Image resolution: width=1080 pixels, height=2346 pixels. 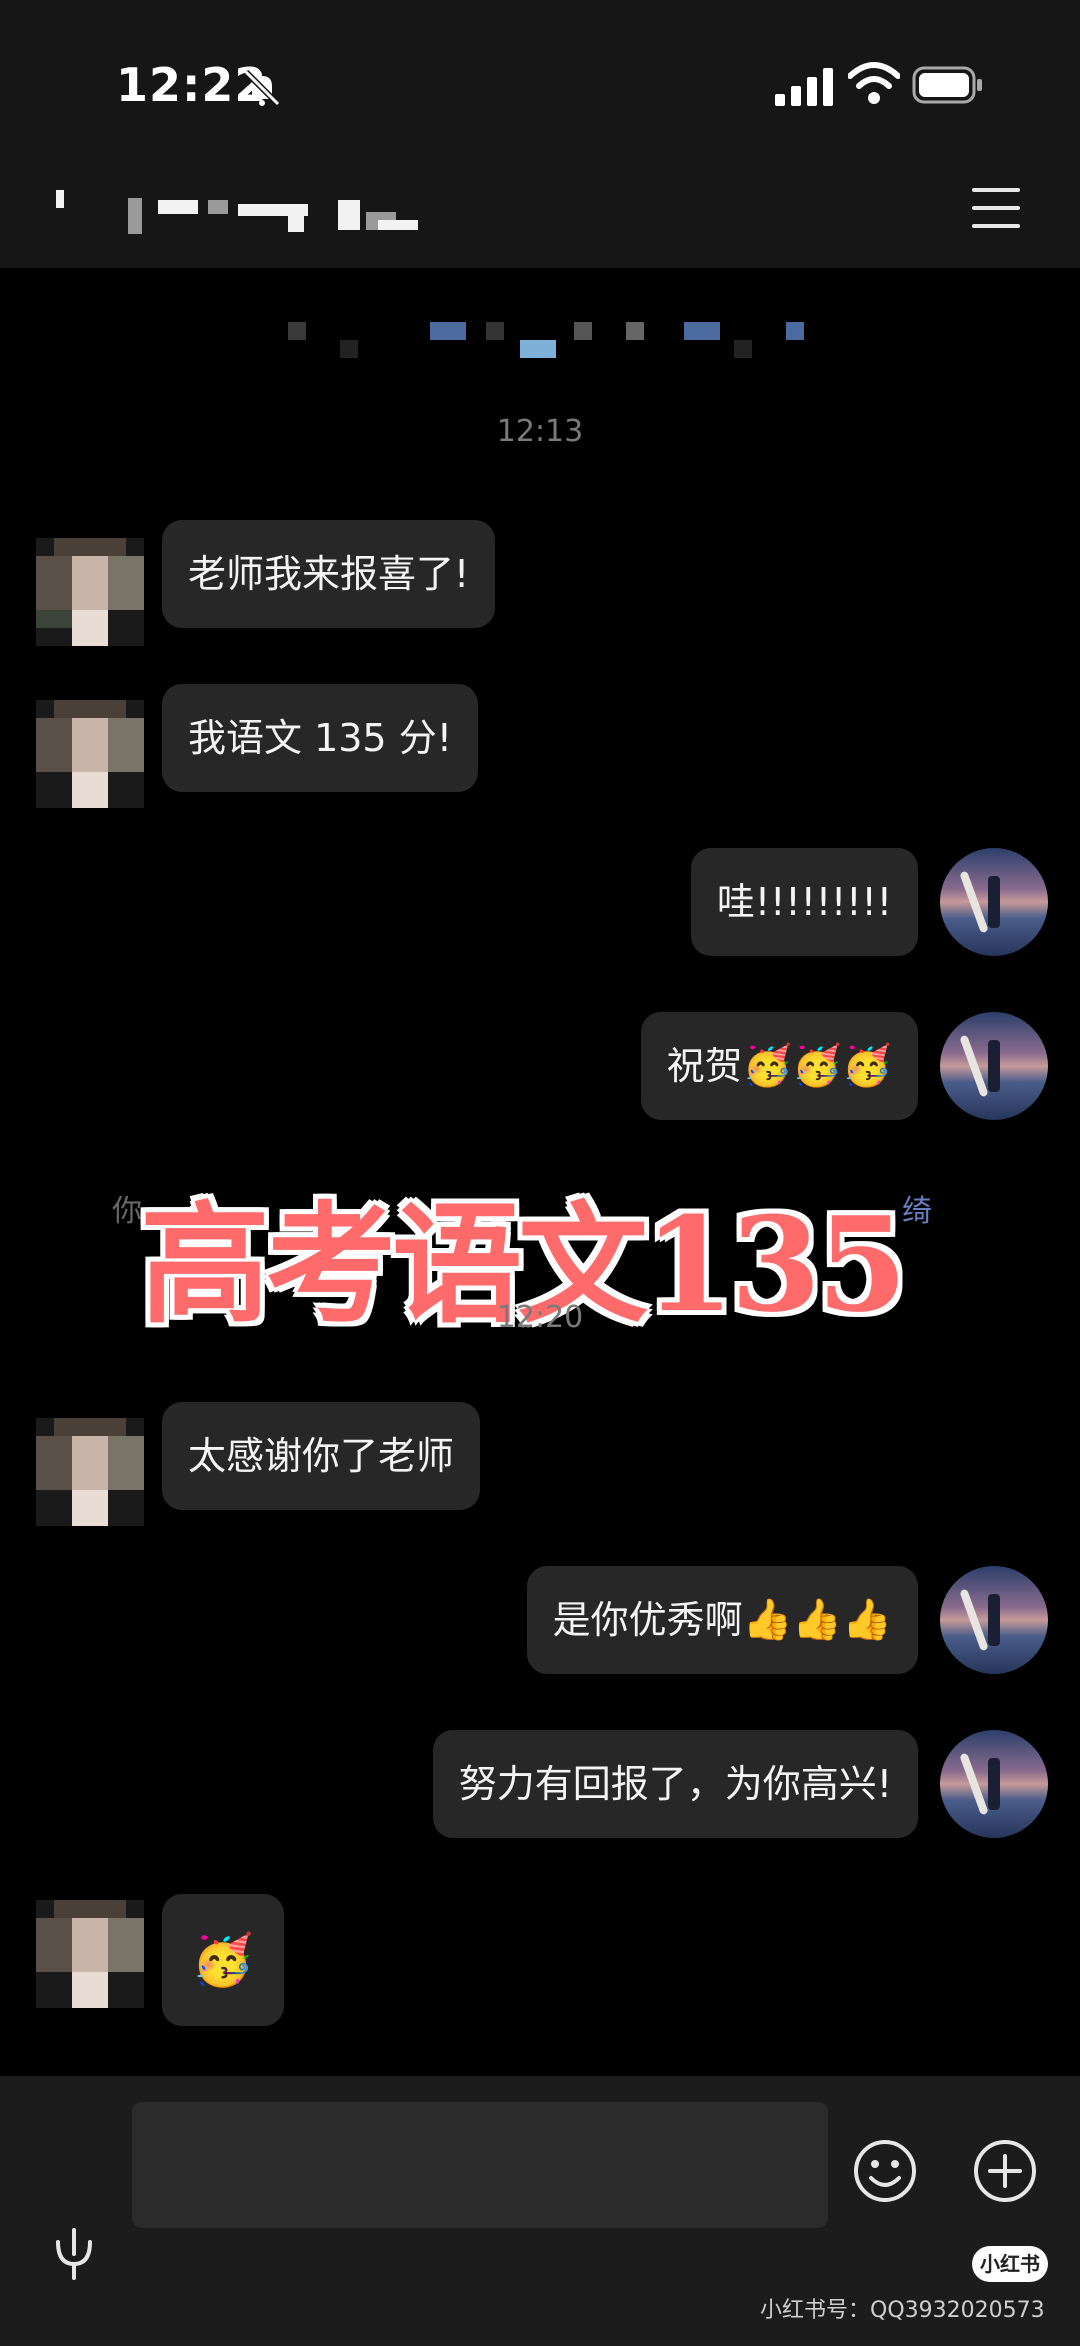 I want to click on message-bubble-outgoing: 是你优秀啊👍👍👍, so click(x=722, y=1620).